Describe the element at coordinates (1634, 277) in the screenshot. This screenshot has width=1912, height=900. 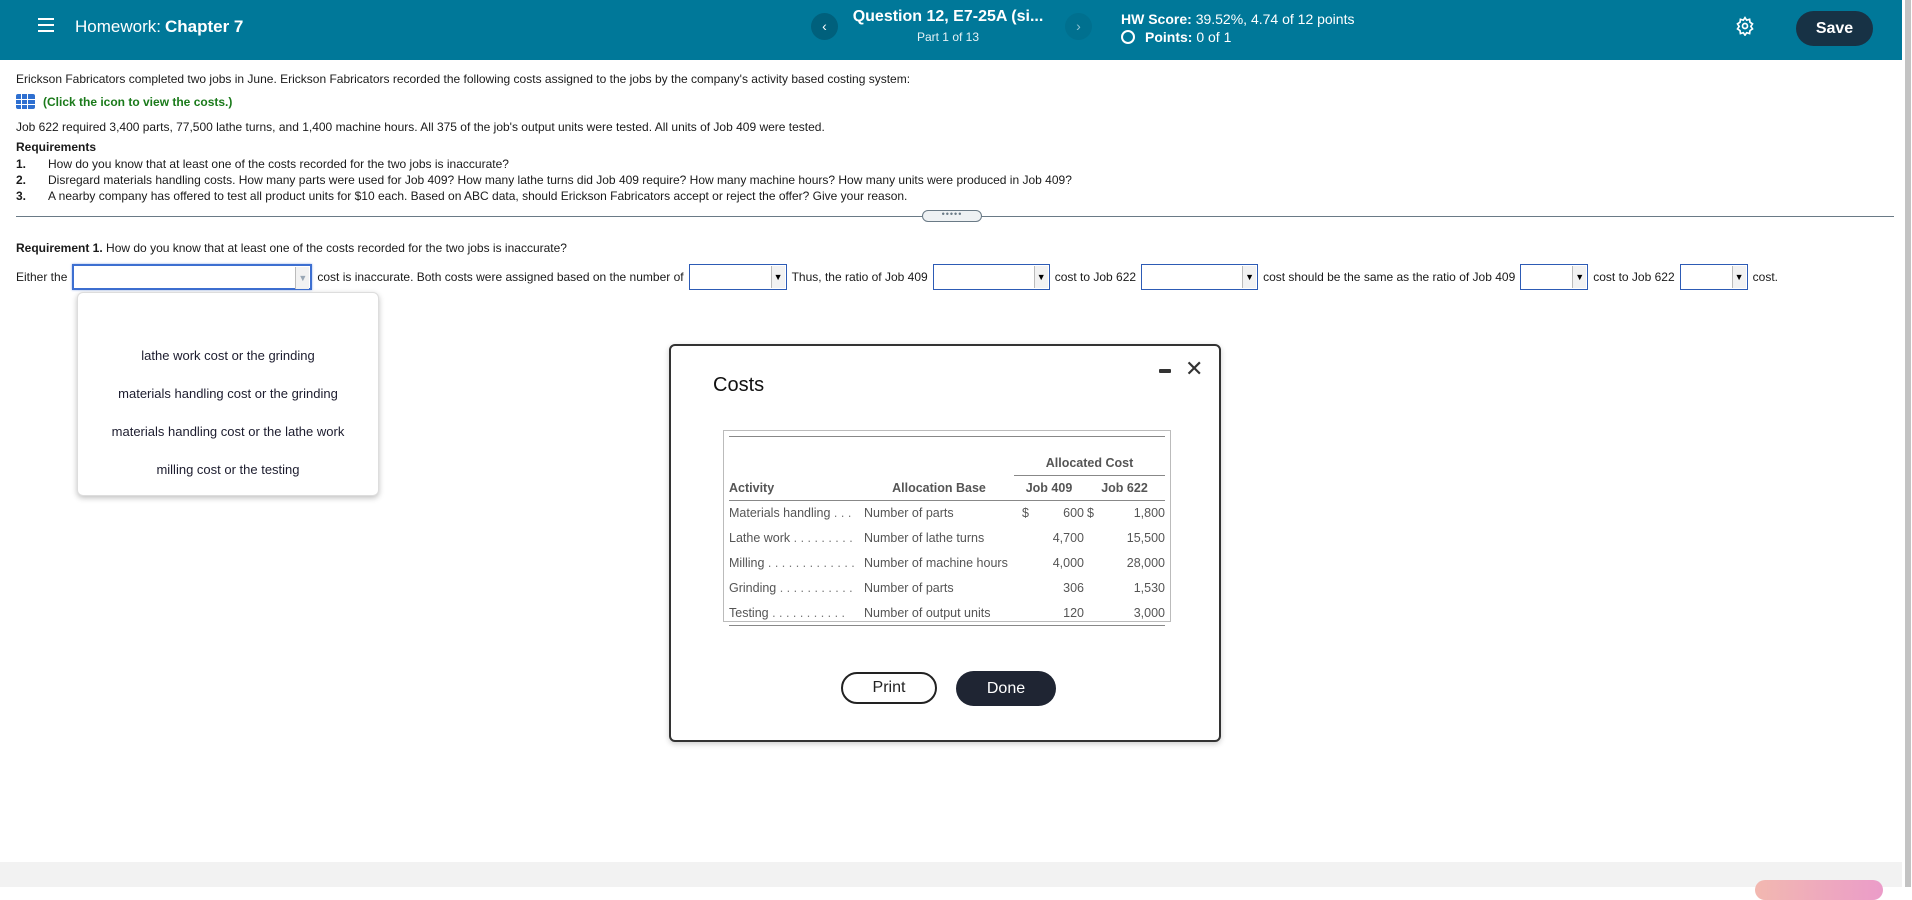
I see `sentence-text: cost to Job 622` at that location.